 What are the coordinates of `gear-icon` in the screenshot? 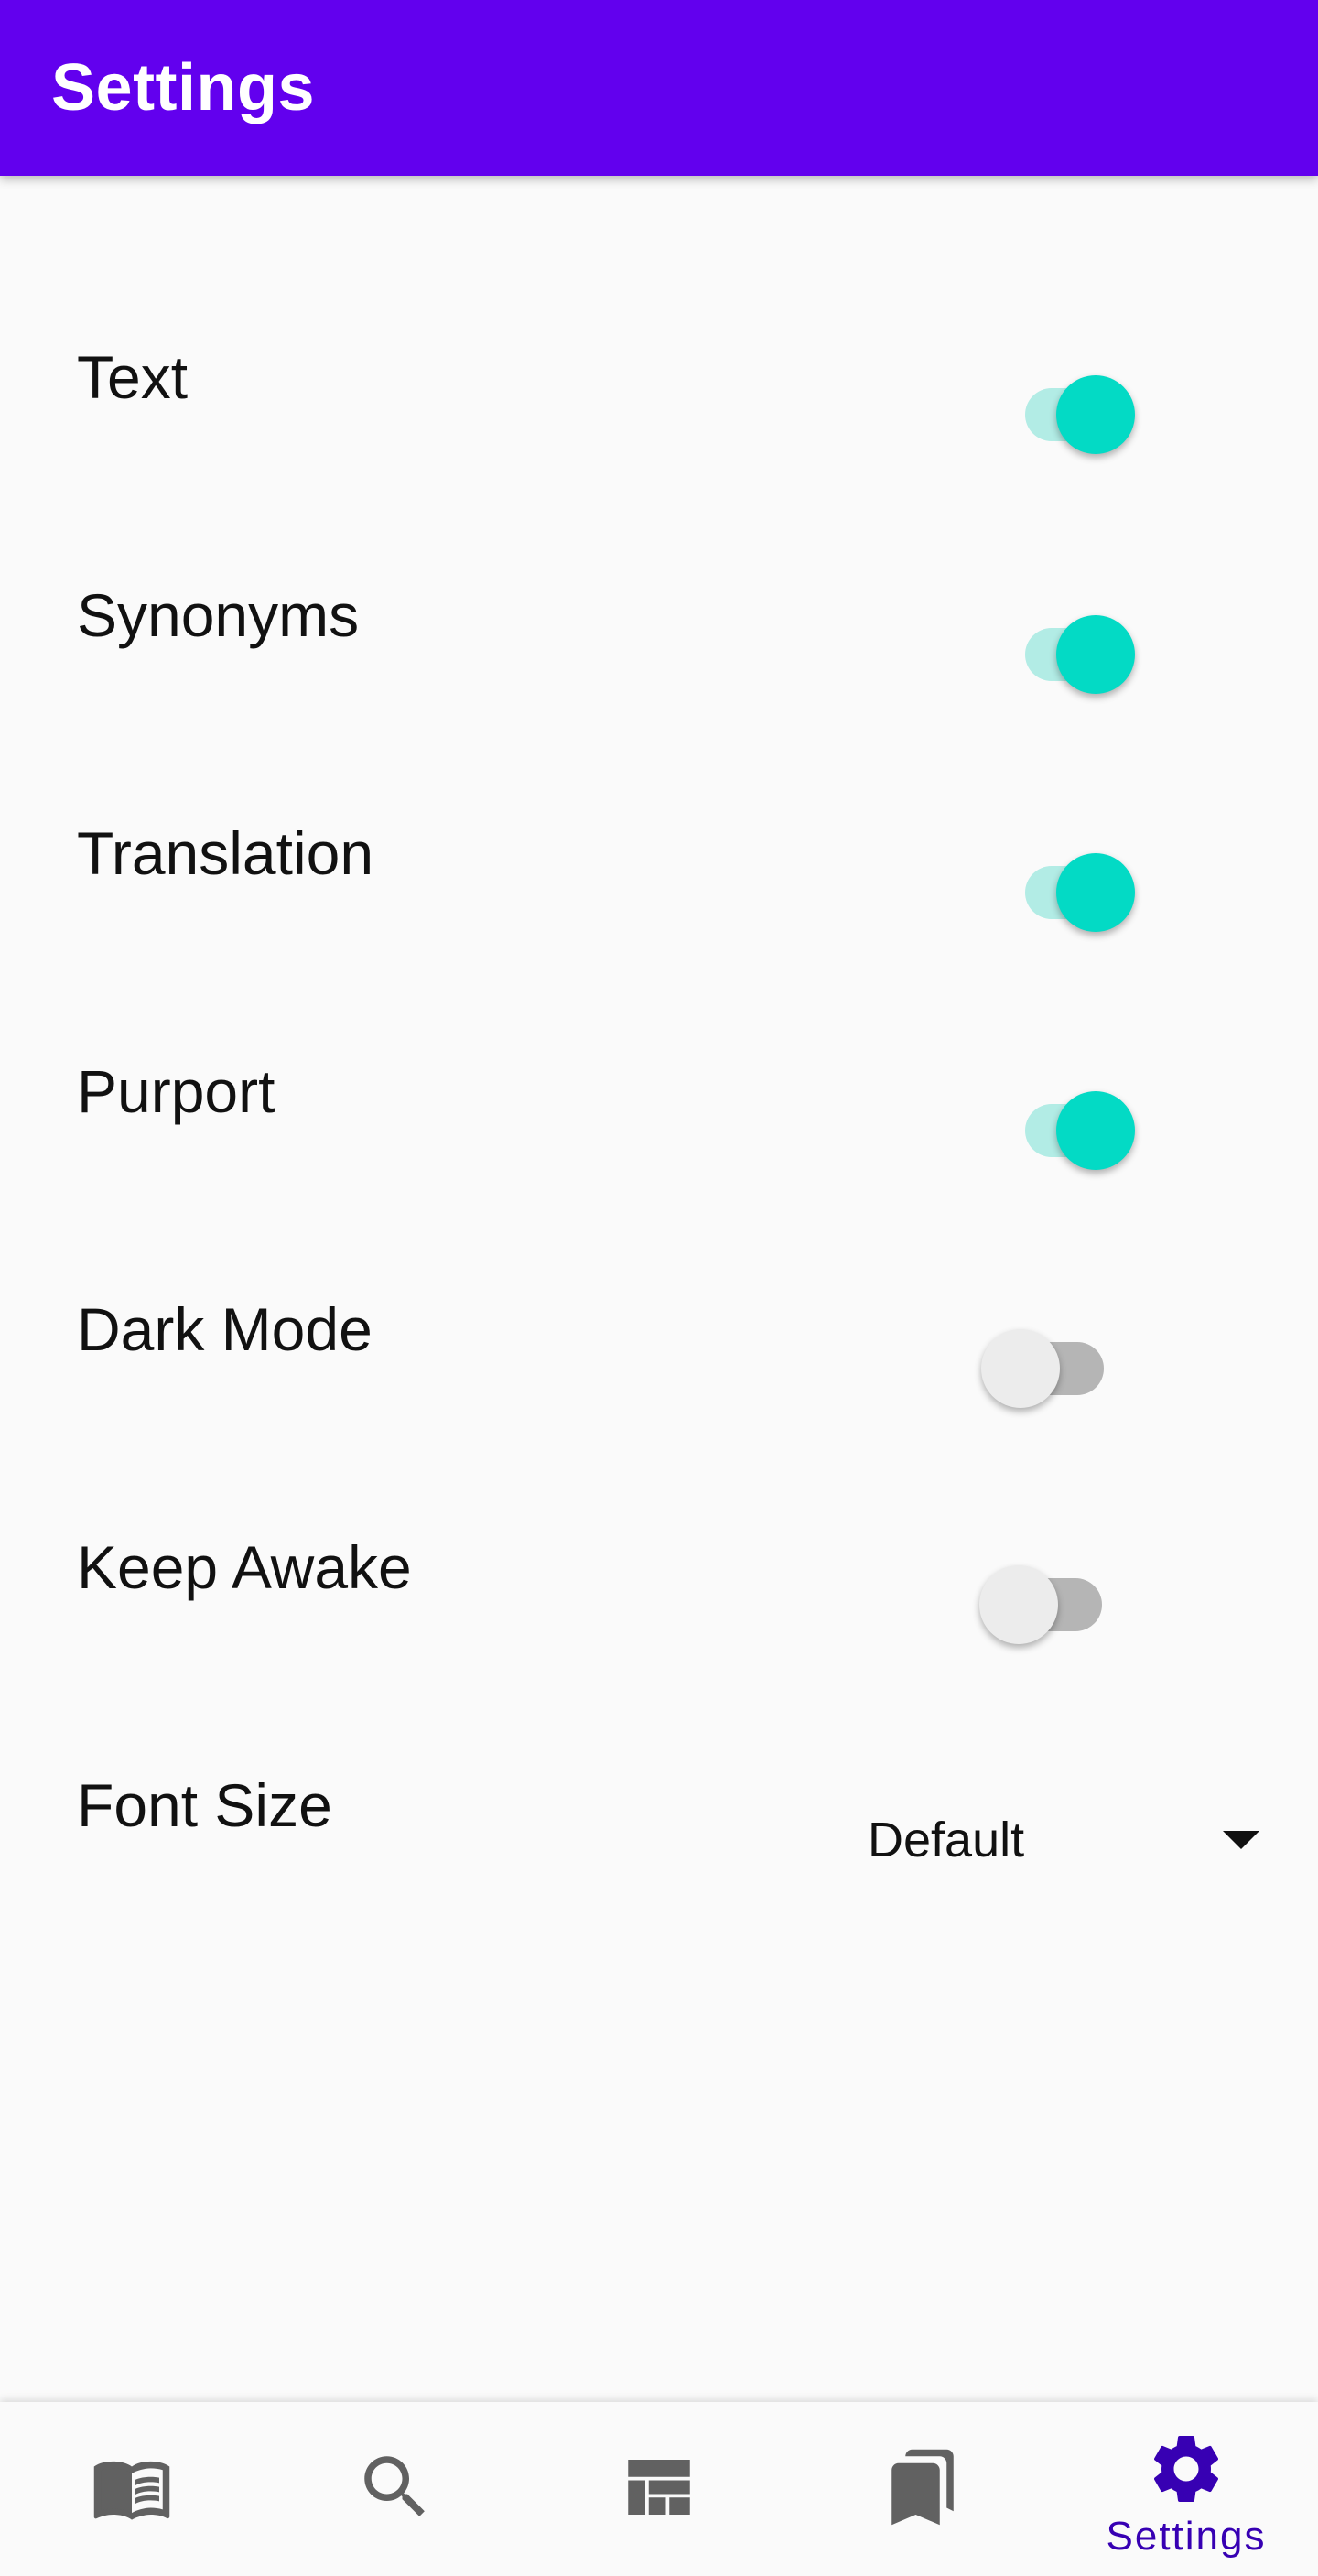 It's located at (1186, 2469).